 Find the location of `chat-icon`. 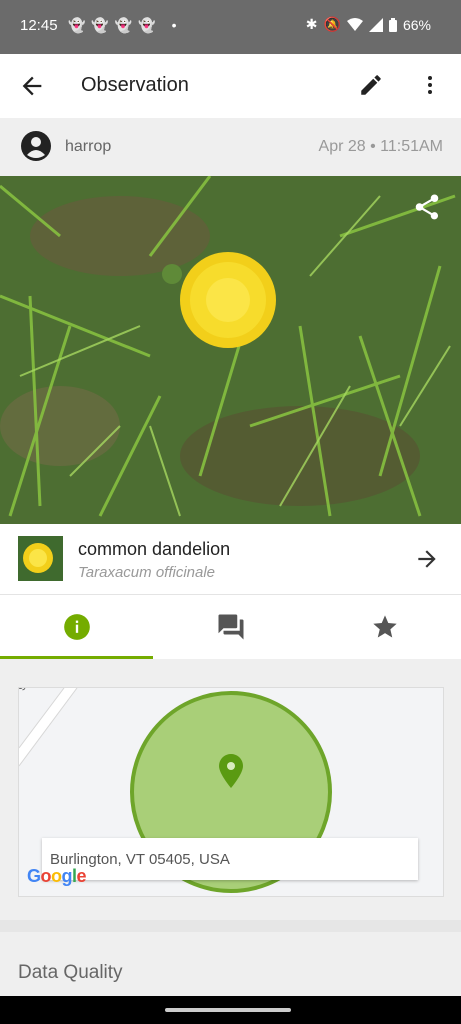

chat-icon is located at coordinates (230, 627).